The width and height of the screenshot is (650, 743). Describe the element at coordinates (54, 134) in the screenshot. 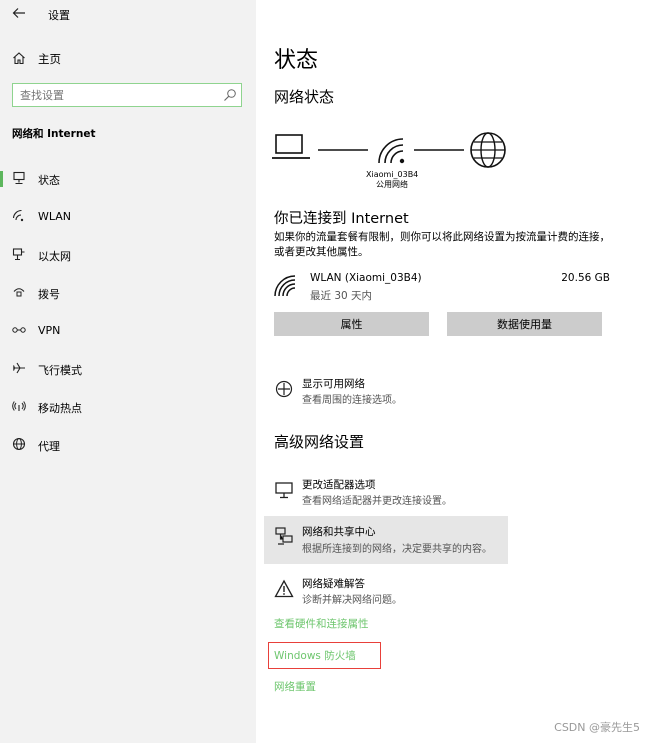

I see `sidebar-section-title: 网络和 Internet` at that location.